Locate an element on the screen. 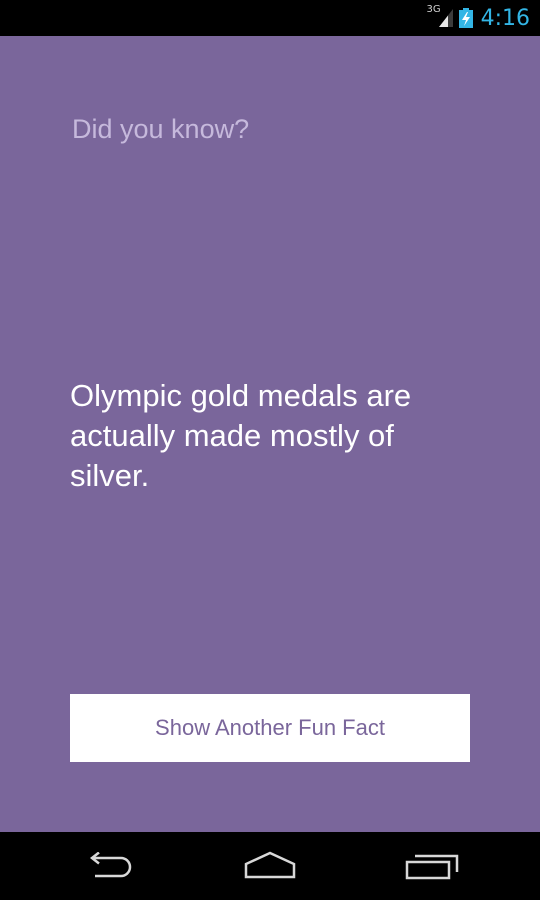  home-icon is located at coordinates (270, 865).